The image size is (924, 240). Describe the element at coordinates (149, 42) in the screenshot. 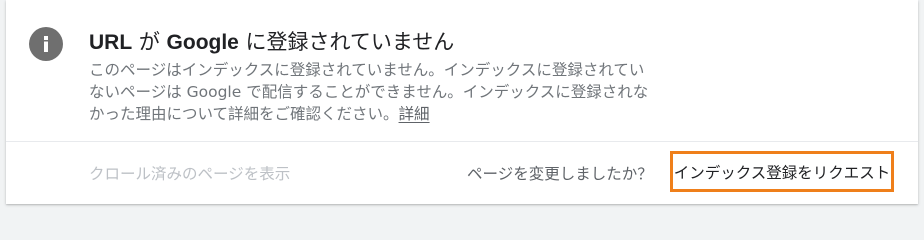

I see `title-ga: が` at that location.